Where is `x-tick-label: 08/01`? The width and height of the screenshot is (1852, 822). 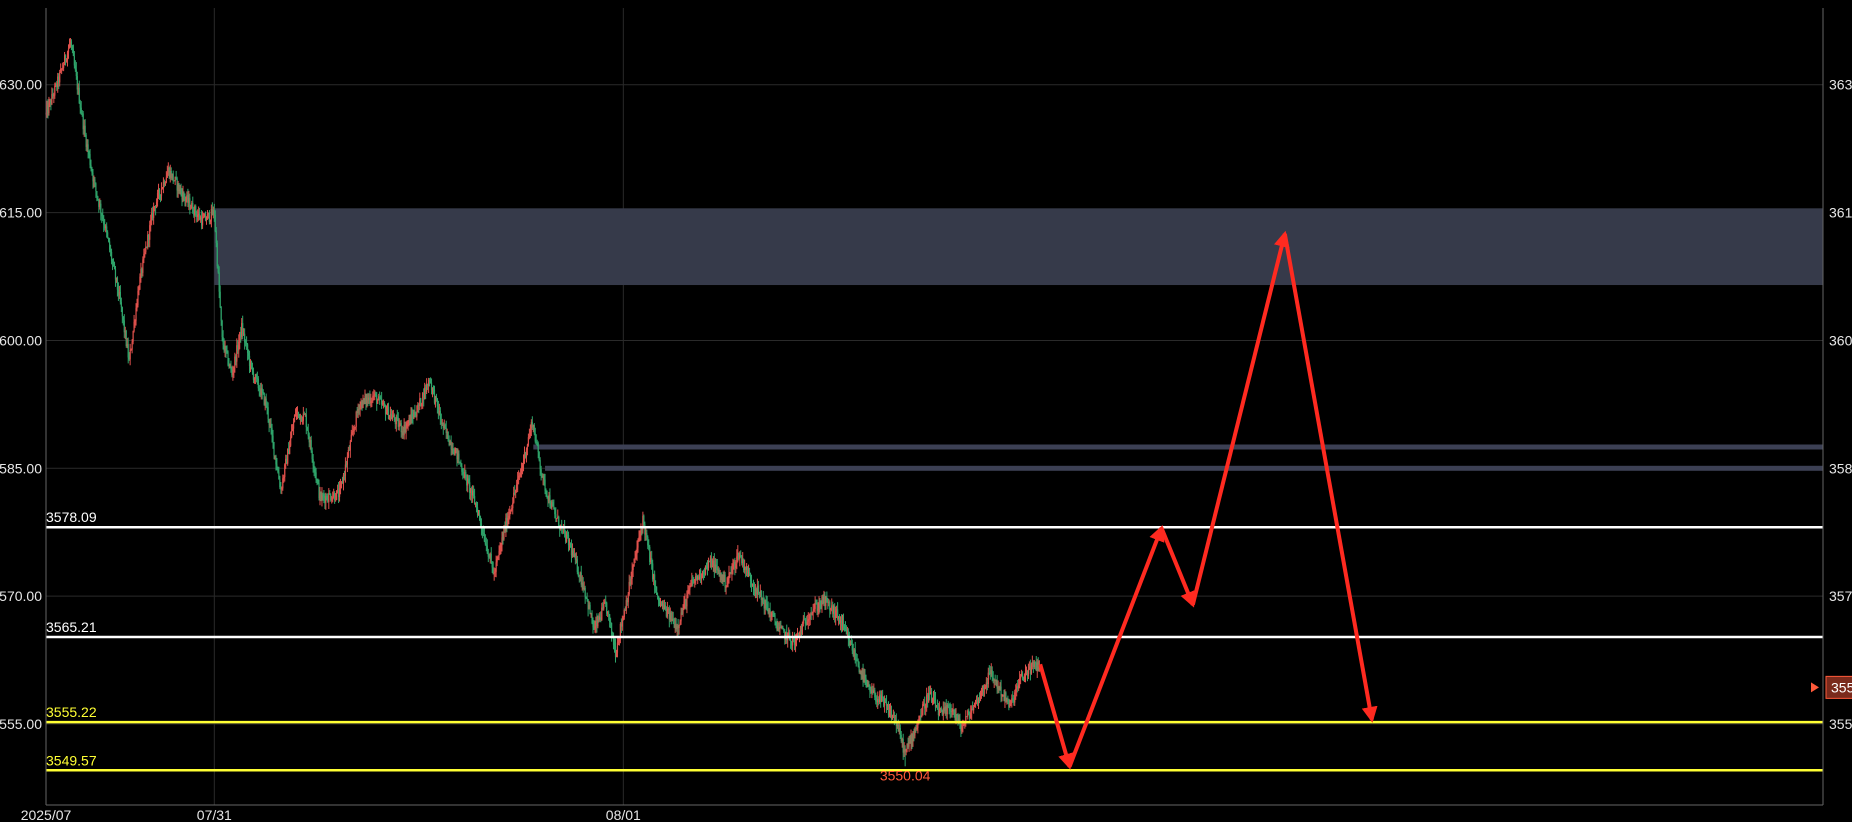
x-tick-label: 08/01 is located at coordinates (623, 814).